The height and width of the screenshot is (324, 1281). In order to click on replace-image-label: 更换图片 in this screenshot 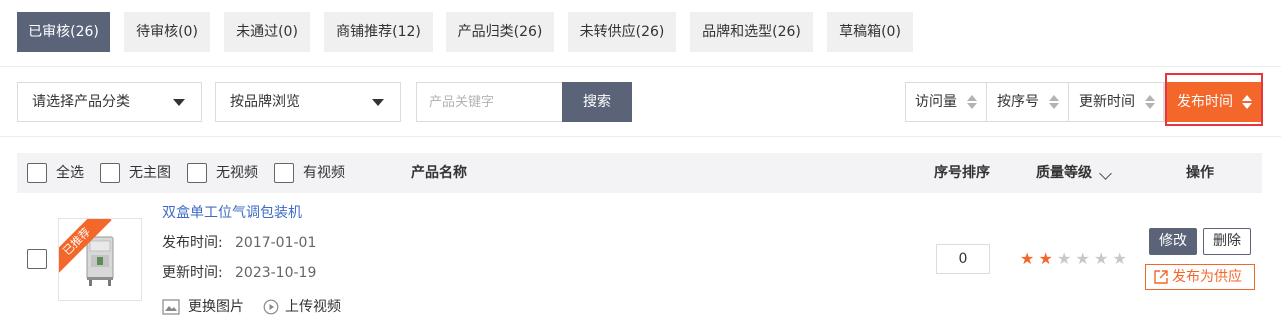, I will do `click(216, 307)`.